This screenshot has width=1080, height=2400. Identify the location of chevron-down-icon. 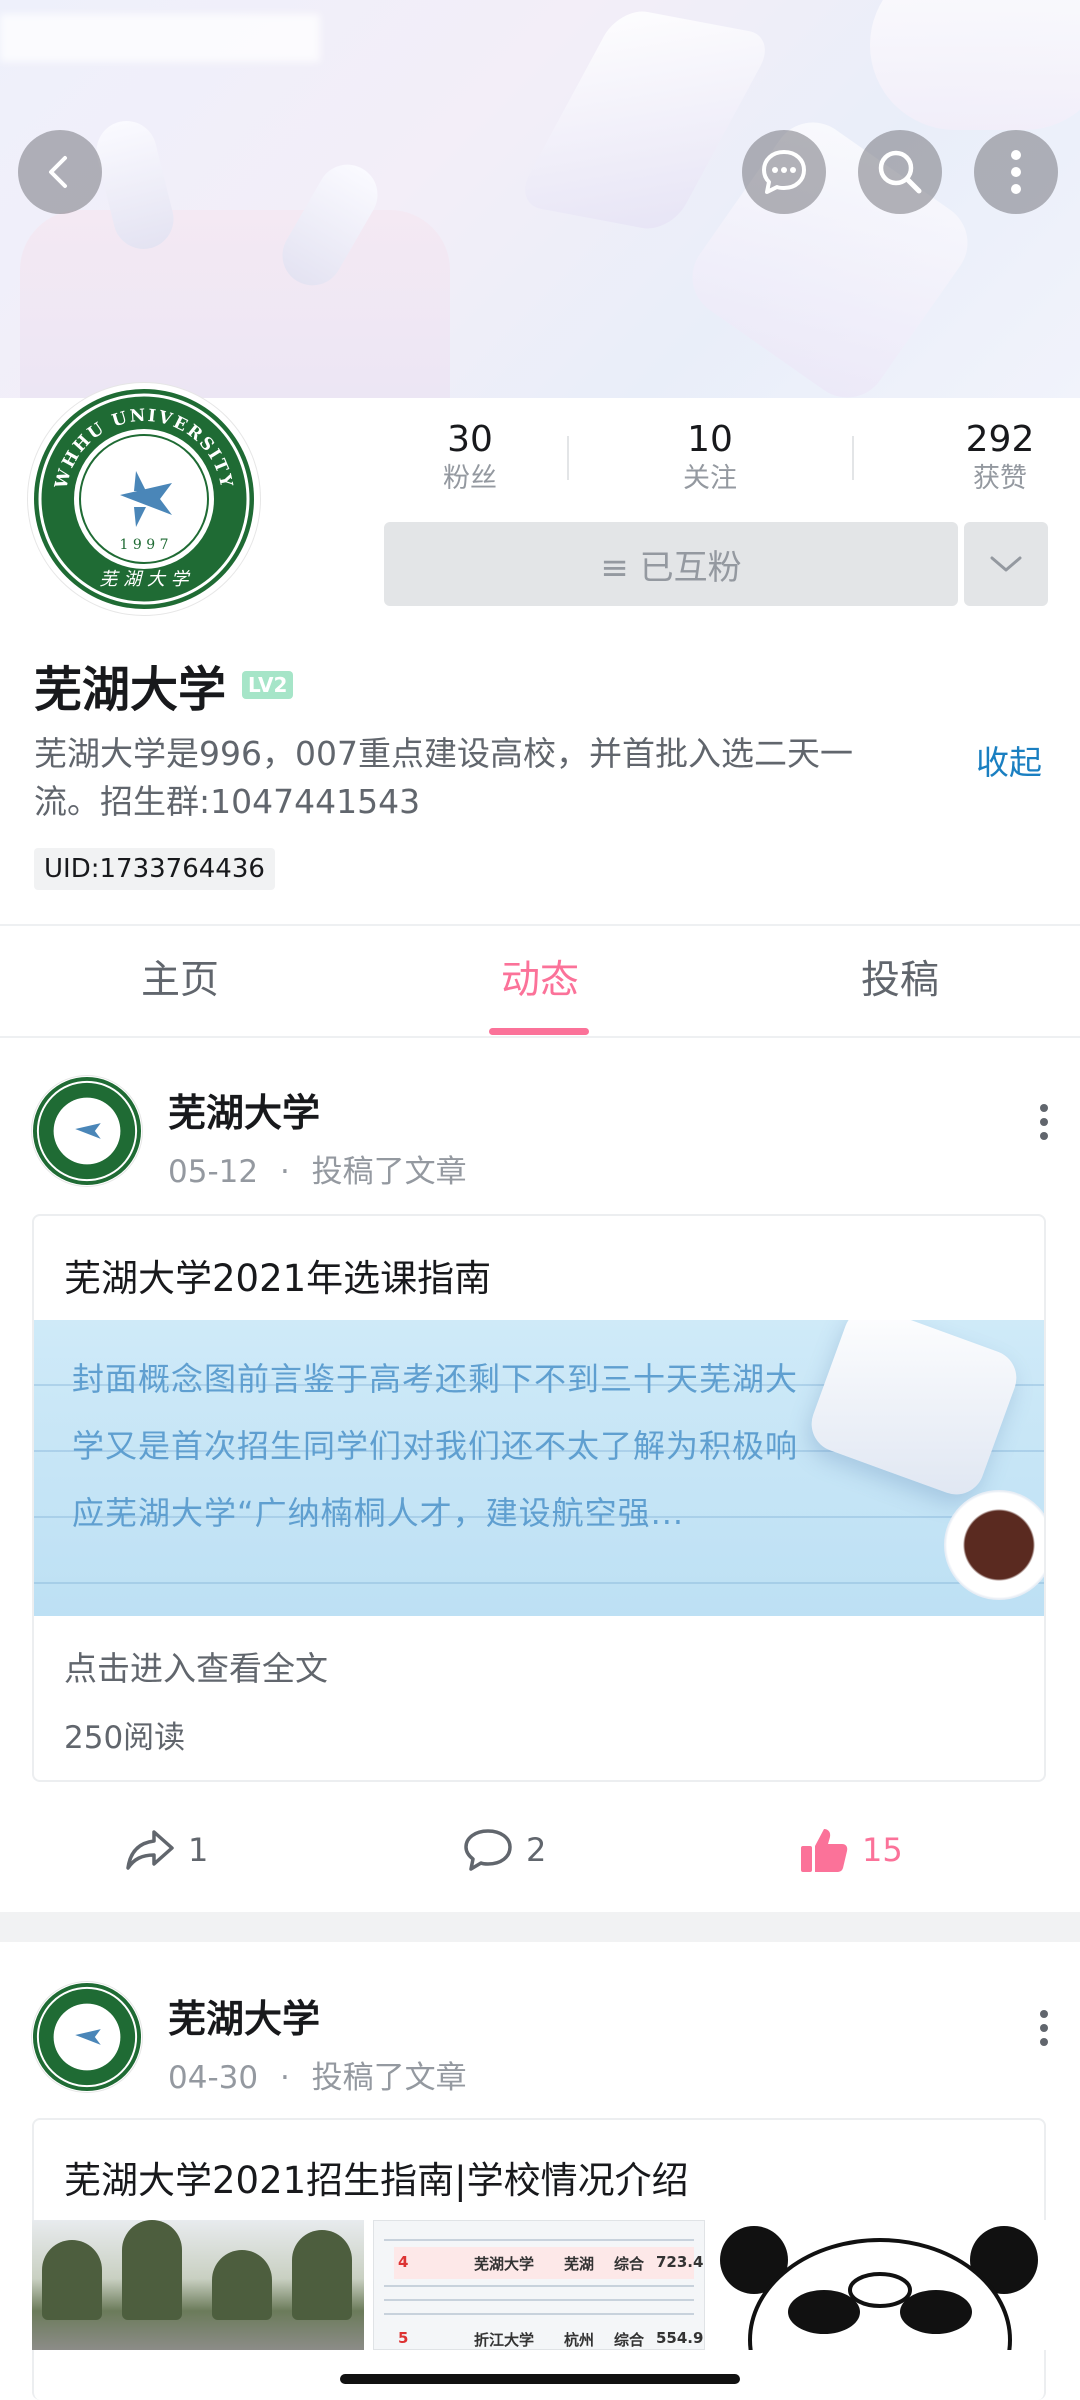
(1006, 564).